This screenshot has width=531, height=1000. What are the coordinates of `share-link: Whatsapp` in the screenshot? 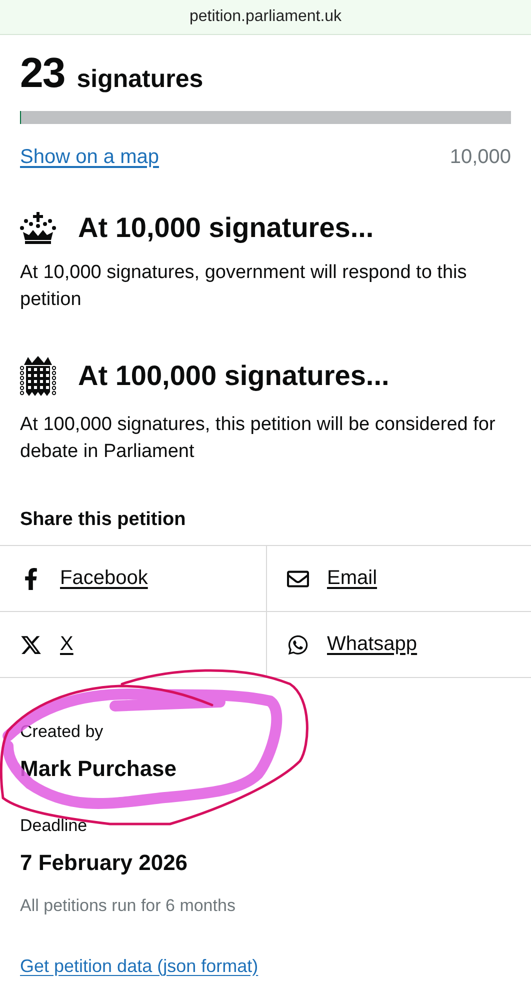 It's located at (372, 644).